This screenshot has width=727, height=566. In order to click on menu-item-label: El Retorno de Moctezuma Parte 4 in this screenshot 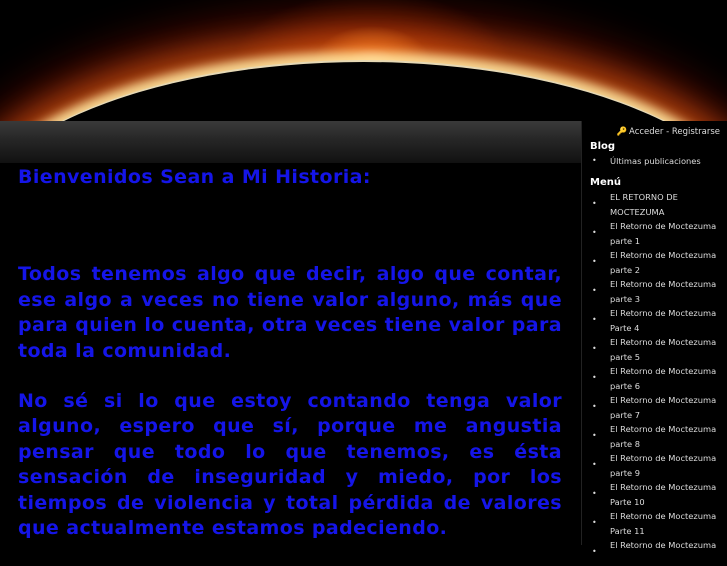, I will do `click(663, 320)`.